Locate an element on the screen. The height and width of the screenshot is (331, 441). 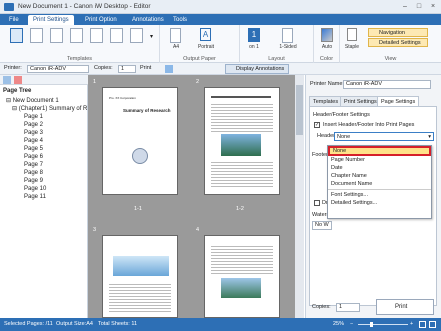
tree-page: Page 8 is located at coordinates (33, 174).